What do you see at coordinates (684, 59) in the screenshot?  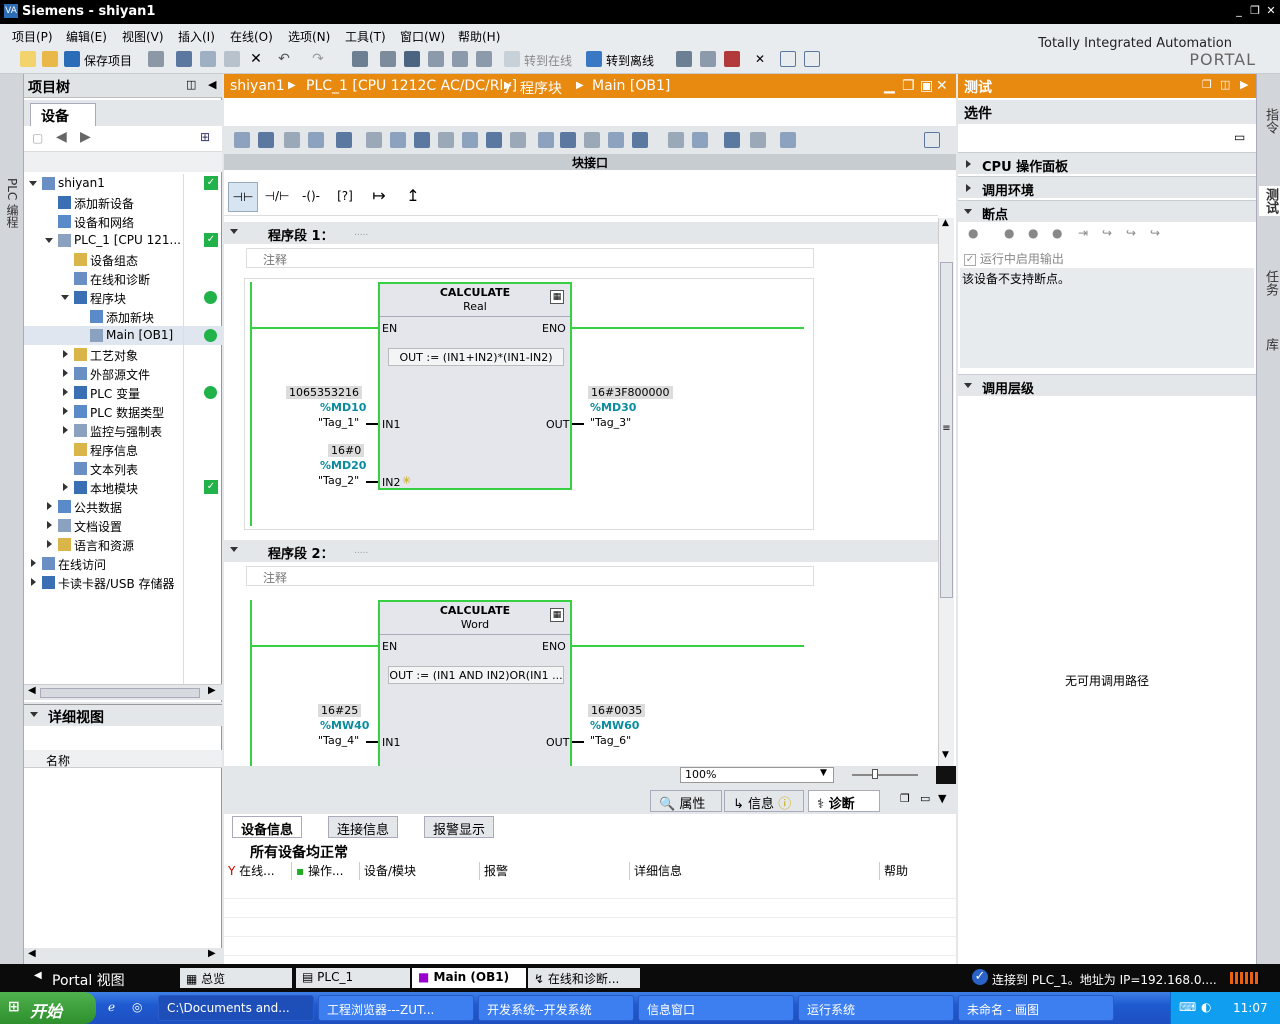 I see `accessible-devices-icon` at bounding box center [684, 59].